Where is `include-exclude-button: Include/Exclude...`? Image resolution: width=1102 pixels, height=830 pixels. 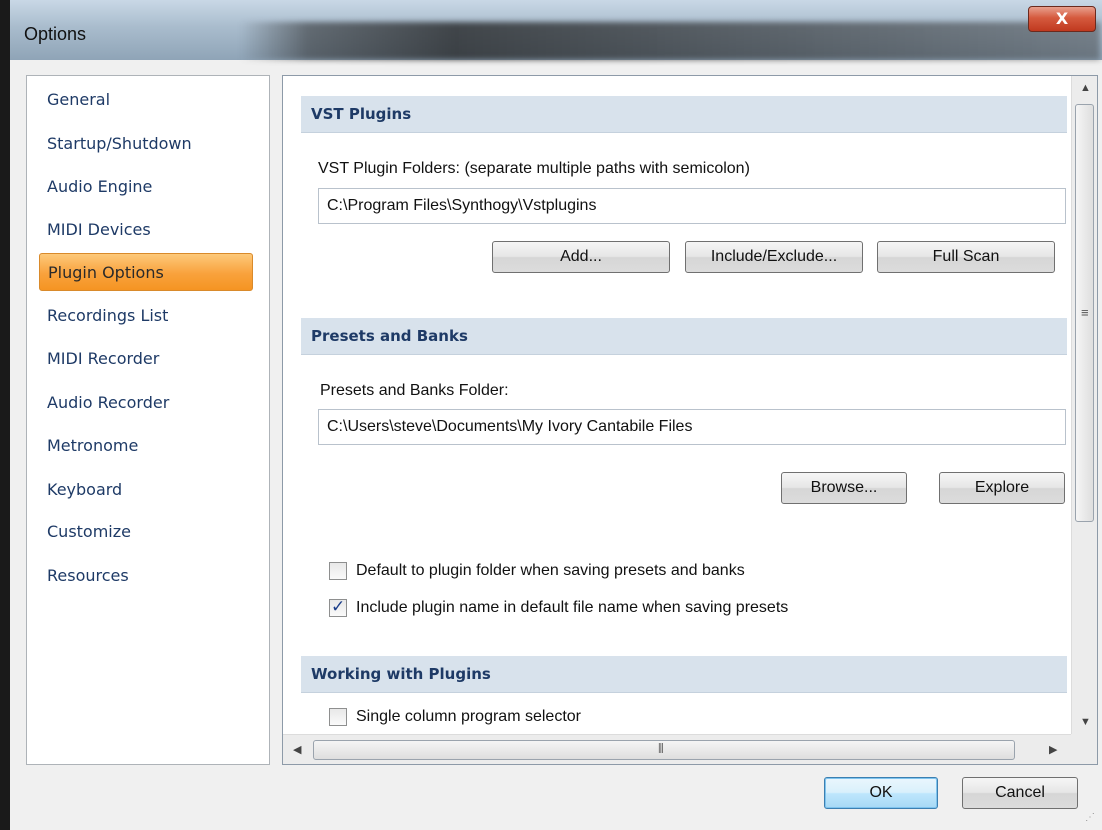
include-exclude-button: Include/Exclude... is located at coordinates (774, 257).